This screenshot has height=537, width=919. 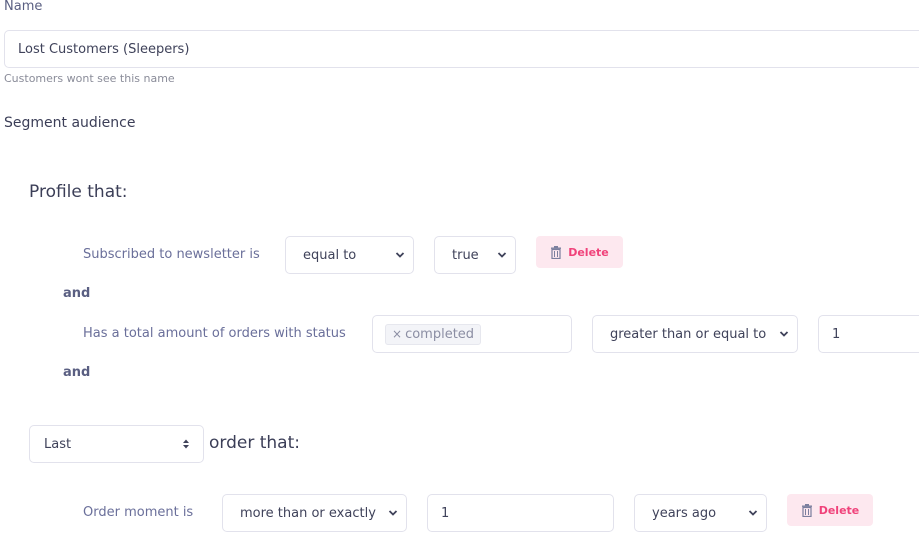 I want to click on operator-select-value: greater than or equal to, so click(x=688, y=334).